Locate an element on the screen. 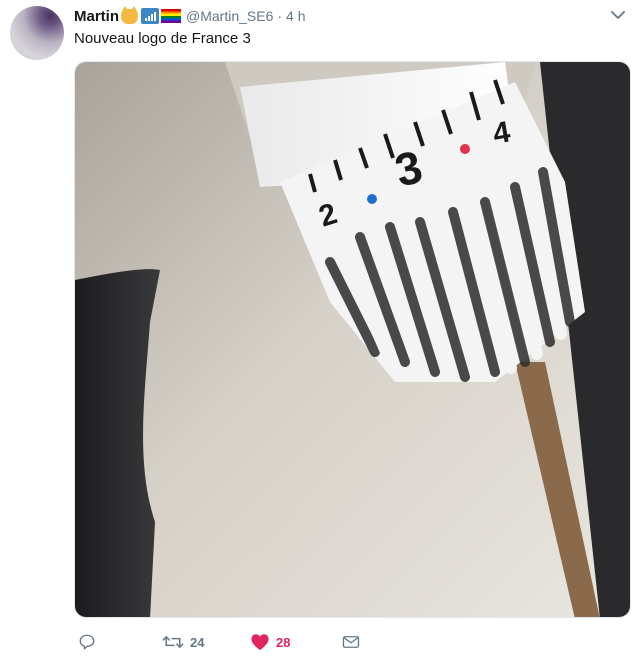 The width and height of the screenshot is (639, 657). author-handle: @Martin_SE6 is located at coordinates (229, 16).